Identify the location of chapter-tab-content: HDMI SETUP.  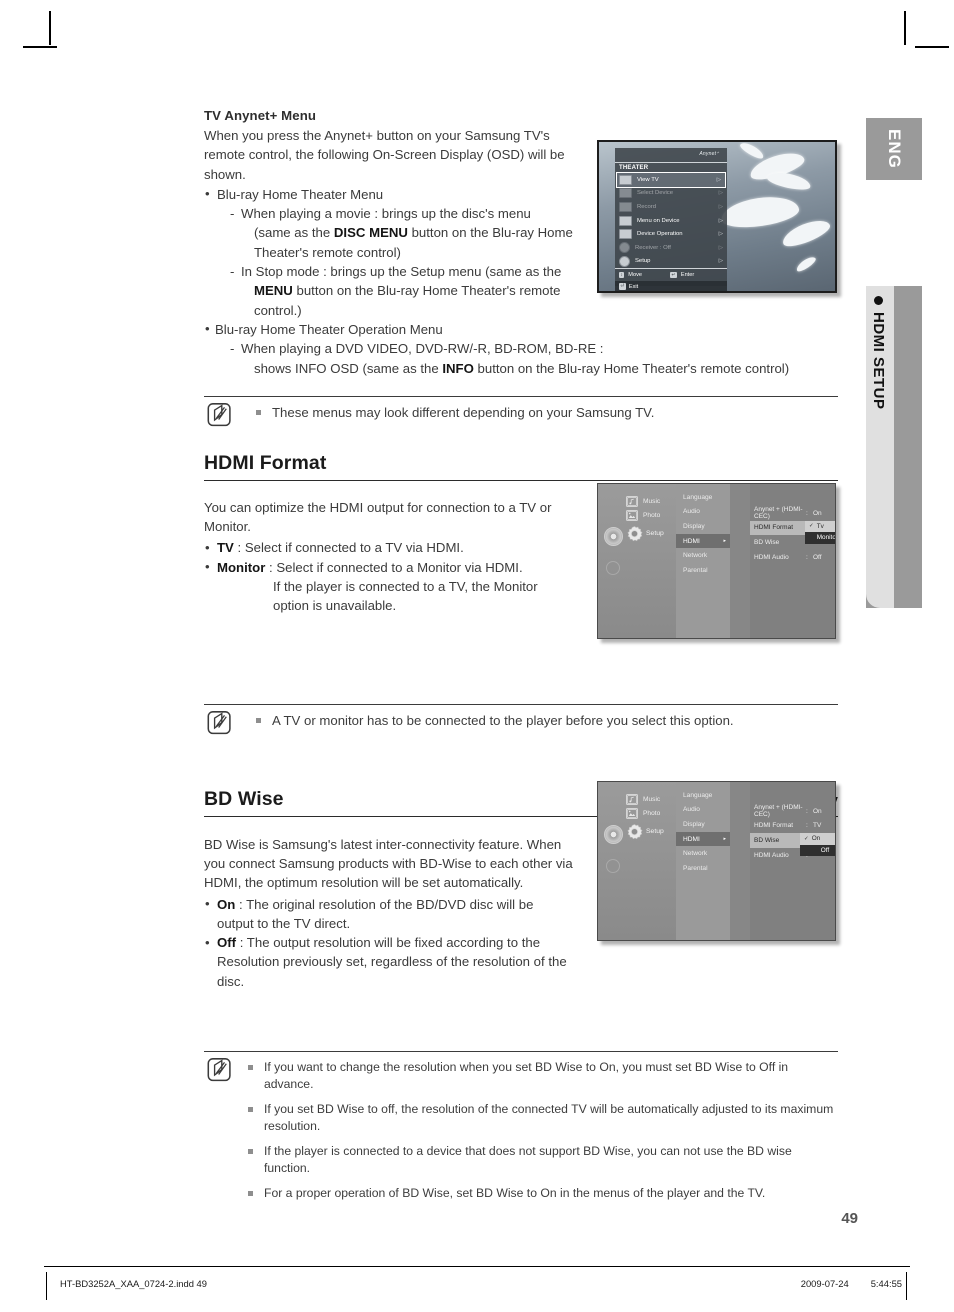
(894, 447).